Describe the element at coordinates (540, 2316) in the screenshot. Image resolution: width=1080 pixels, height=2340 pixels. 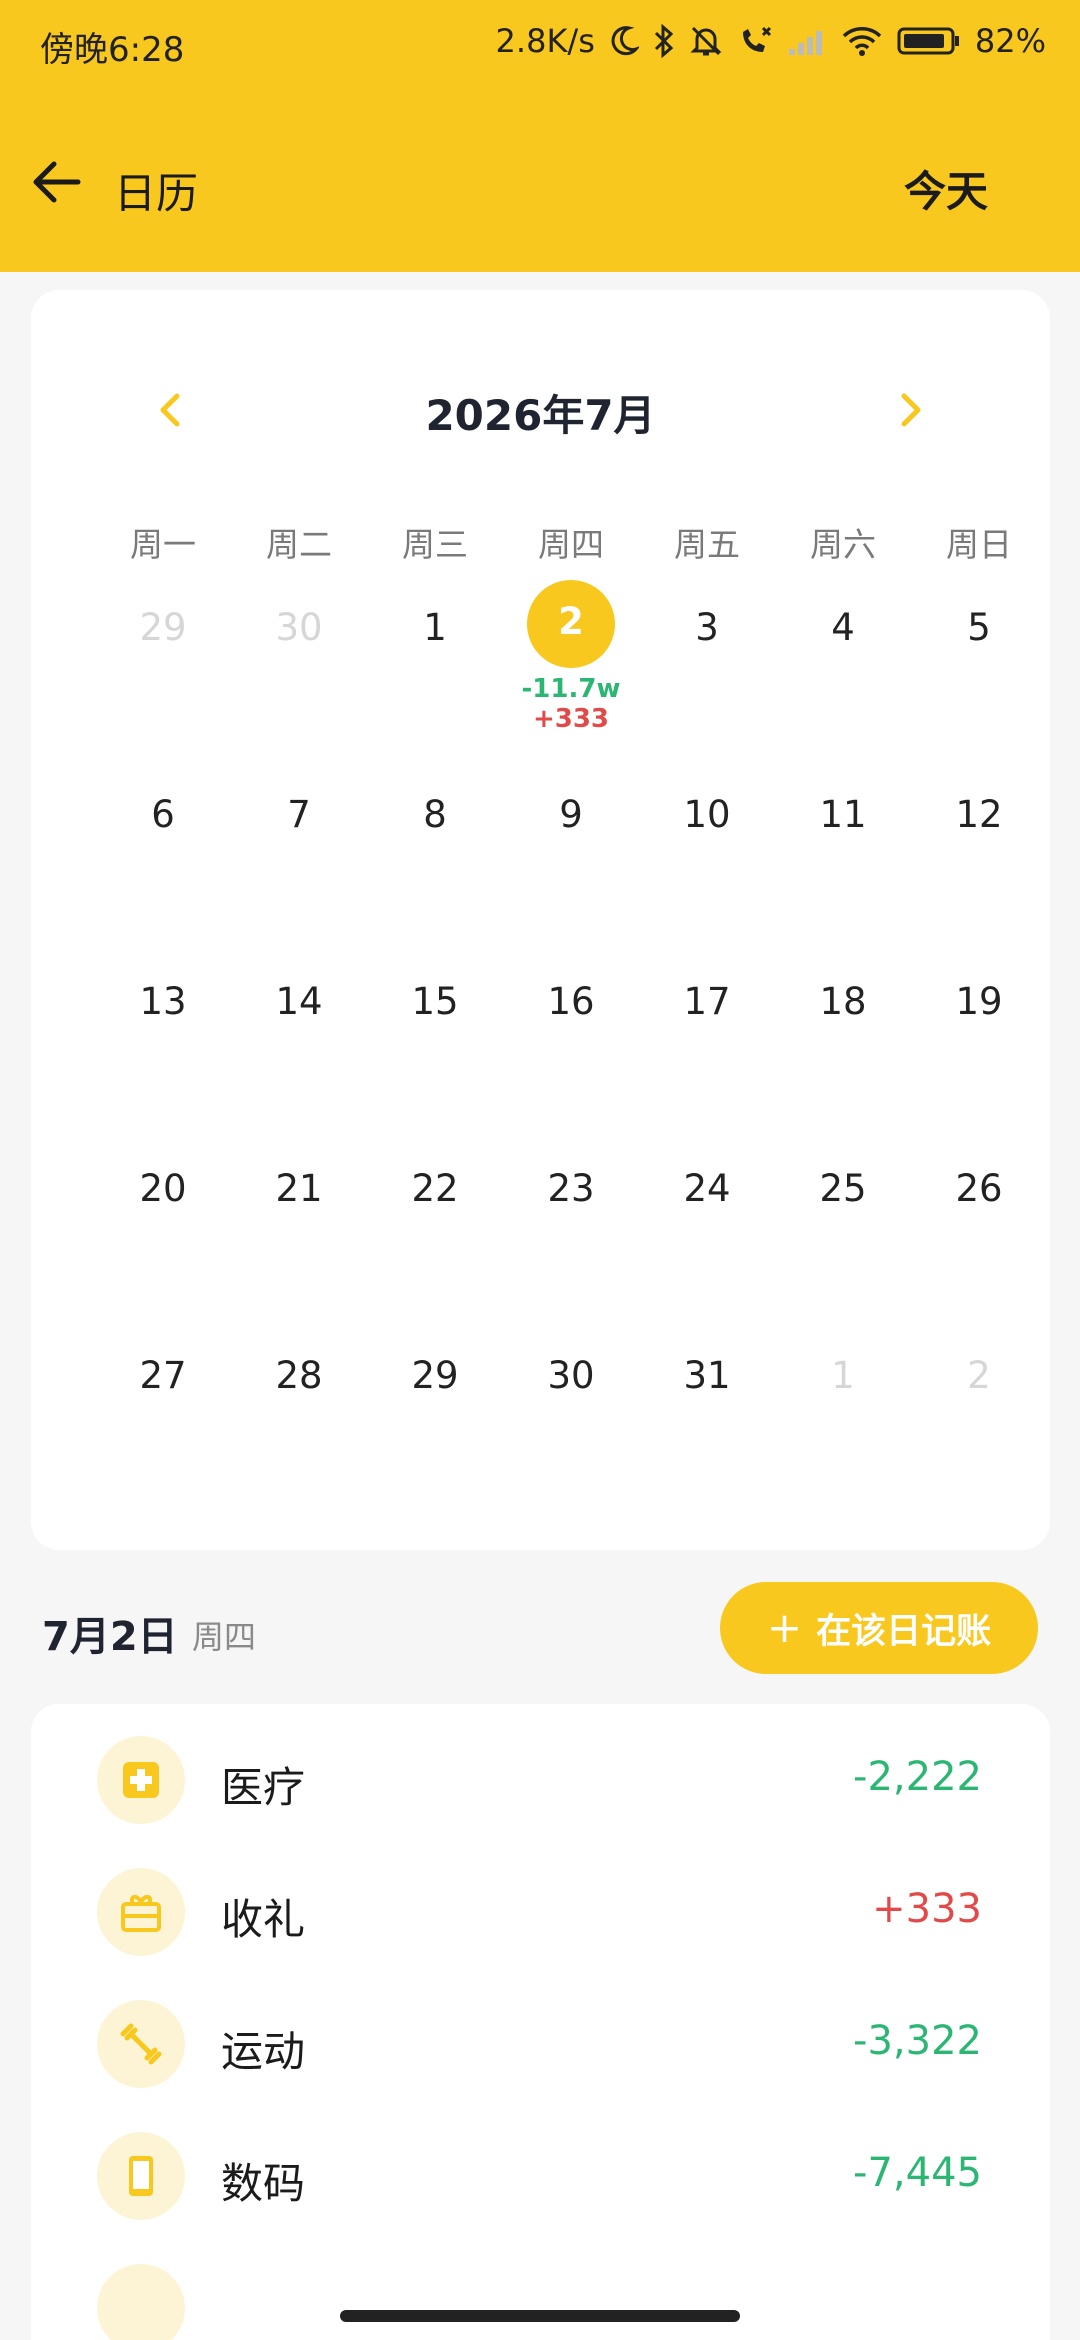
I see `home-indicator` at that location.